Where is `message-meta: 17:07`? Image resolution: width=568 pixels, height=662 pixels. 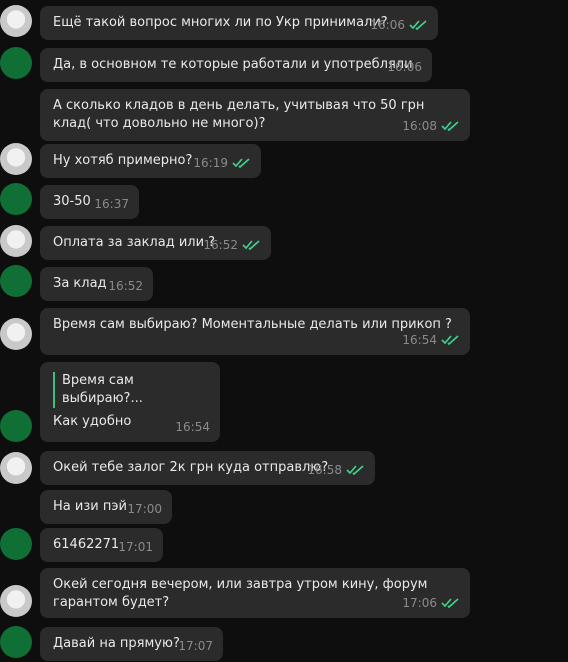
message-meta: 17:07 is located at coordinates (195, 646).